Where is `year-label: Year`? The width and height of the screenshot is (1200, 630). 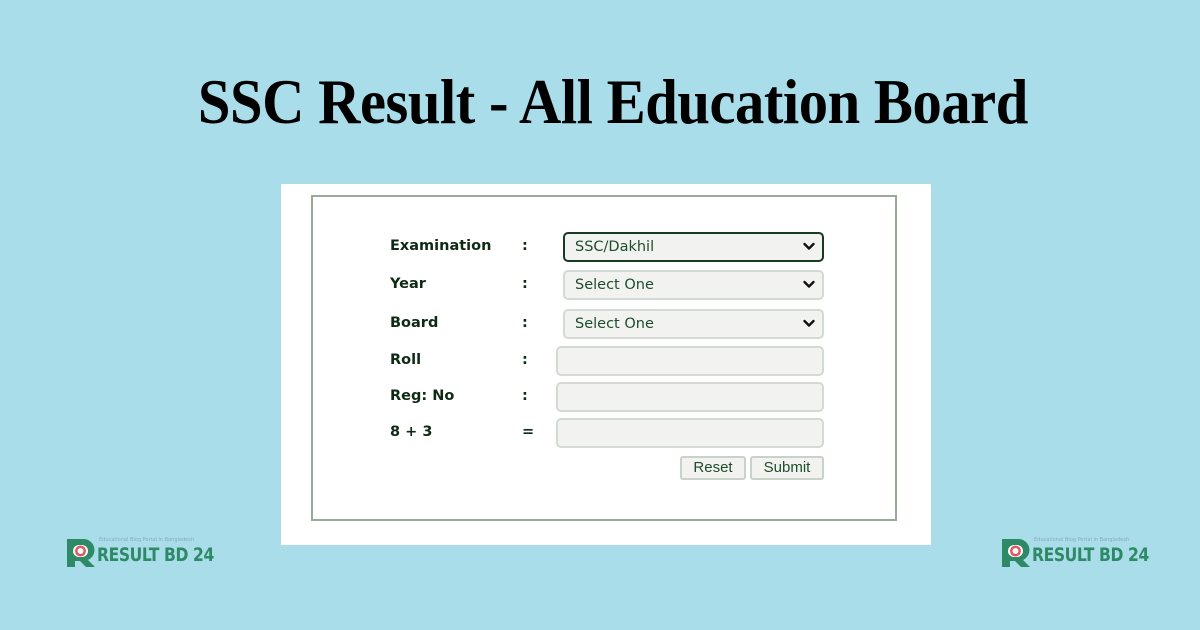
year-label: Year is located at coordinates (408, 284).